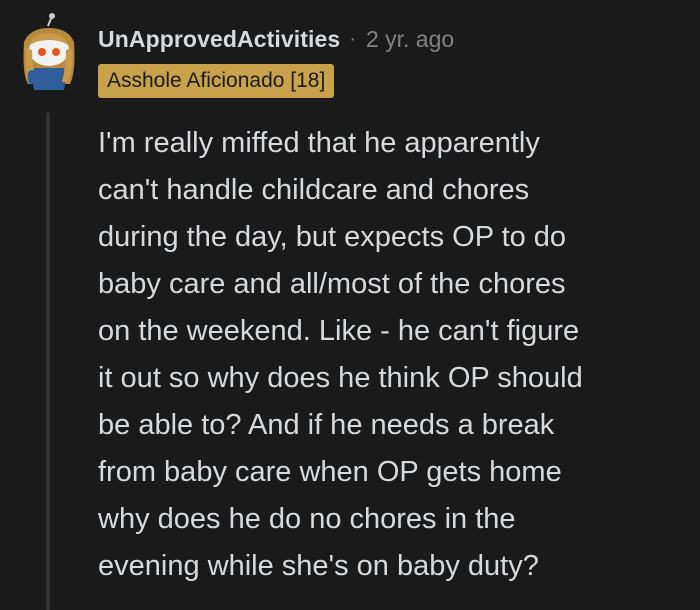 The image size is (700, 610). Describe the element at coordinates (332, 237) in the screenshot. I see `comment-body-line: during the day, but expects OP to do` at that location.